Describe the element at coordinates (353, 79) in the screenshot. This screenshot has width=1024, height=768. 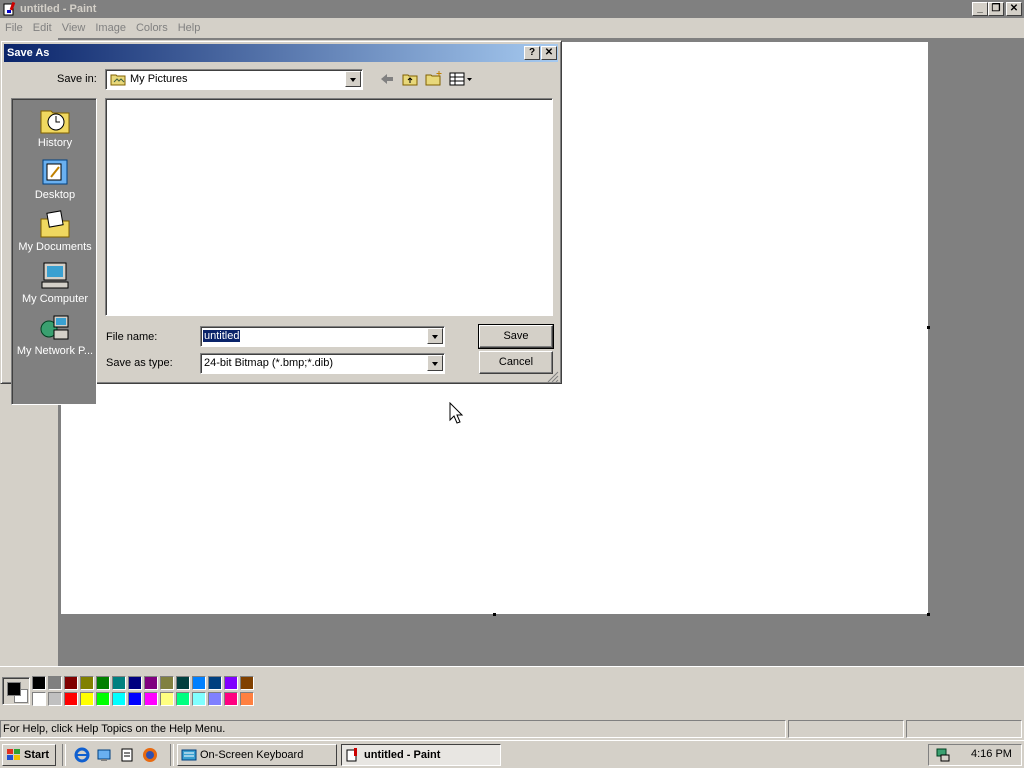
I see `chevron-down-icon` at that location.